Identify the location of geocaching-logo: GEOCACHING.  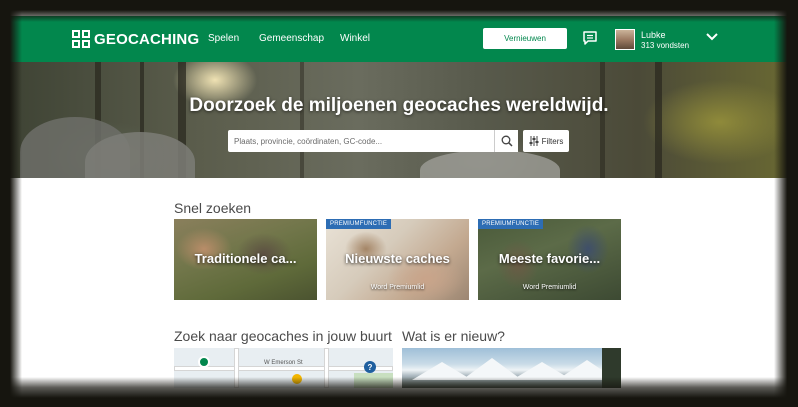
(135, 39).